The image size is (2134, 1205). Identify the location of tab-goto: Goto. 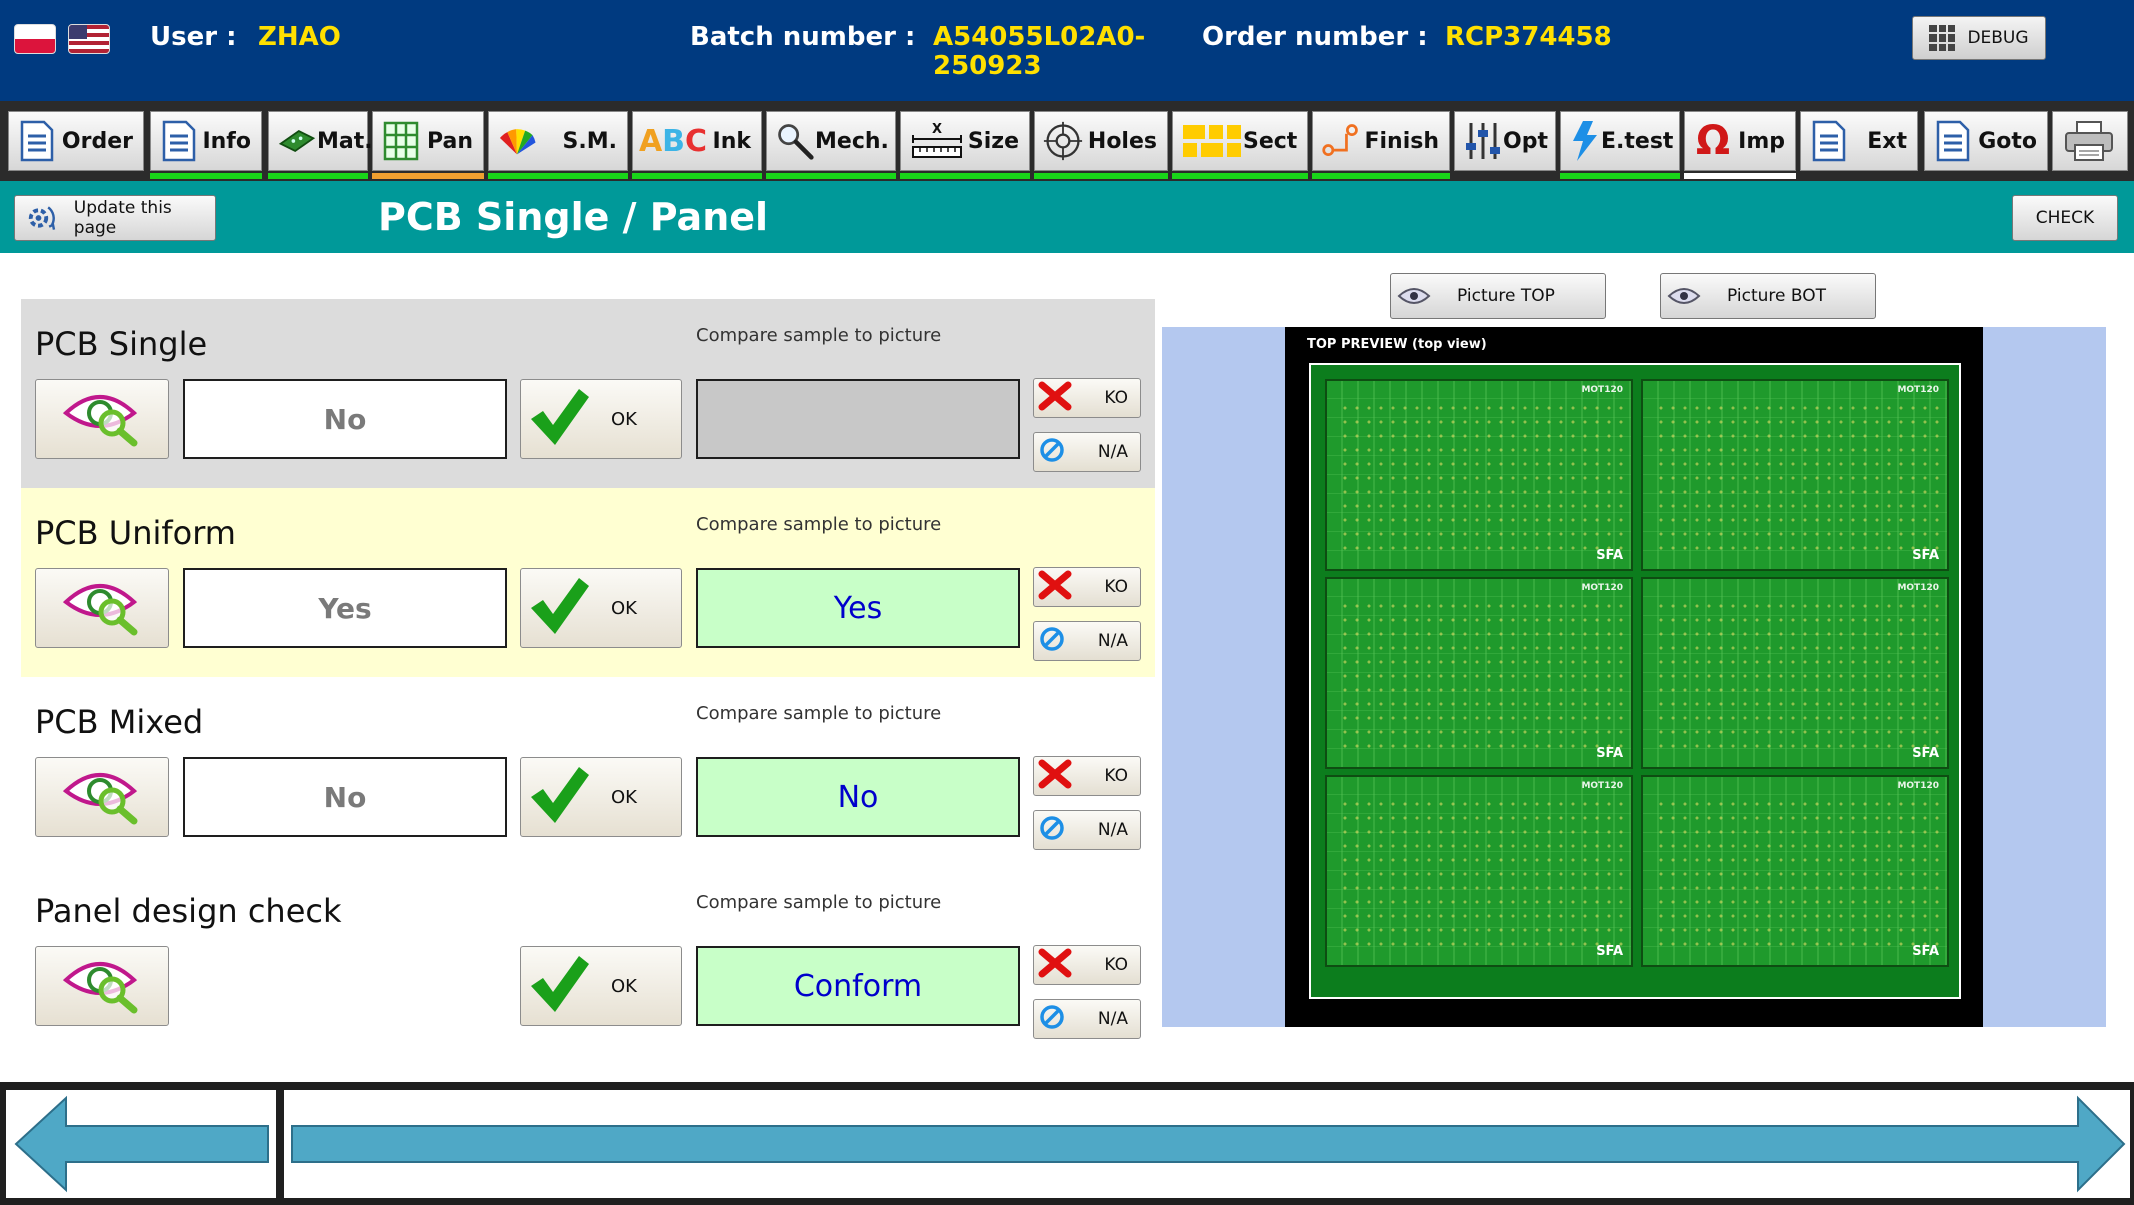
(1986, 141).